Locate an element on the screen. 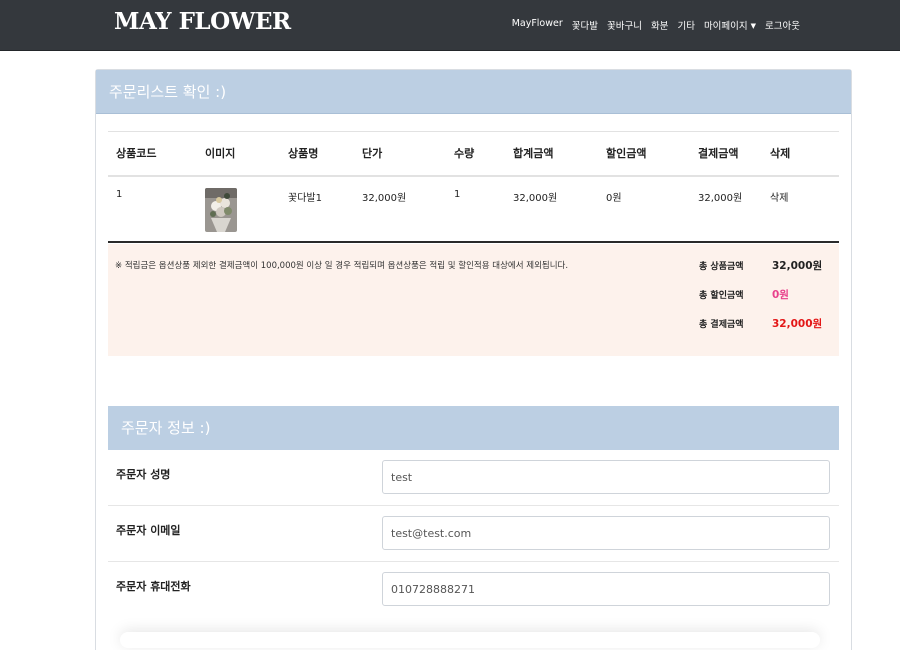 This screenshot has width=900, height=650. total-product-label: 총 상품금액 is located at coordinates (721, 267).